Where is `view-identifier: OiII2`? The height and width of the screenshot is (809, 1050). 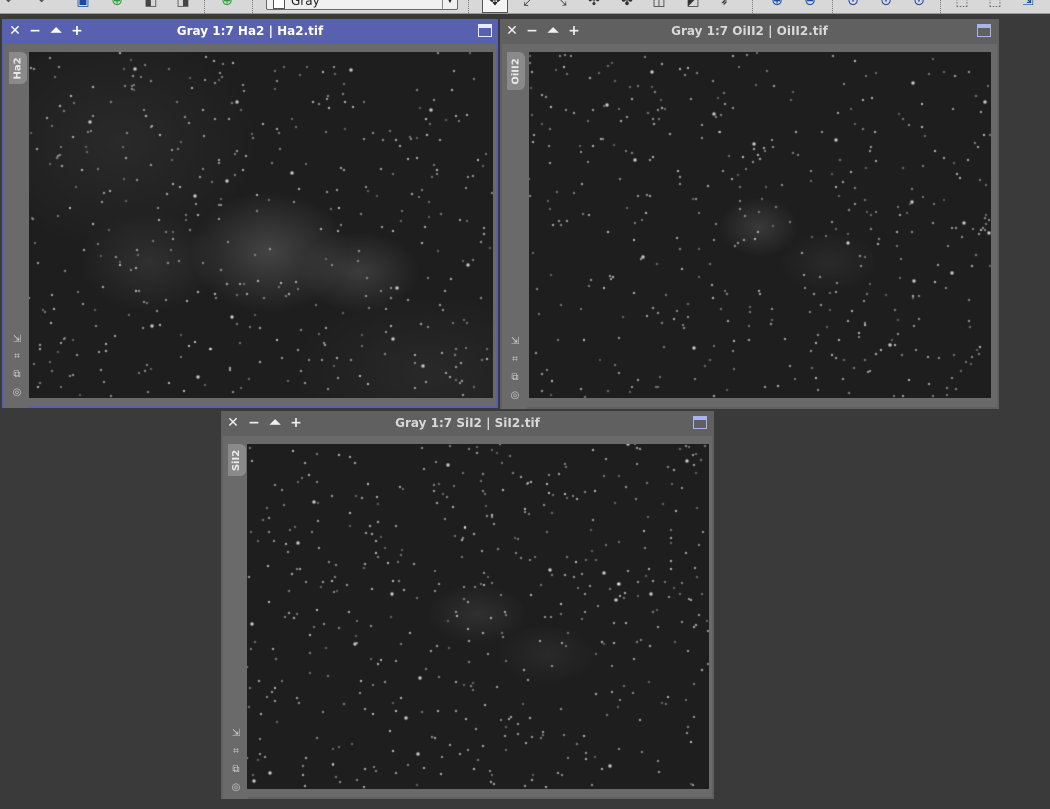
view-identifier: OiII2 is located at coordinates (516, 71).